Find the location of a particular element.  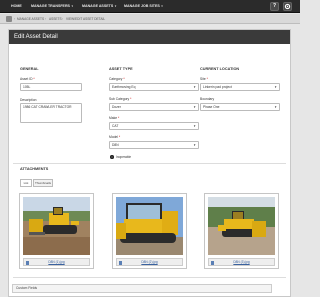

site-label: Site * is located at coordinates (204, 79).